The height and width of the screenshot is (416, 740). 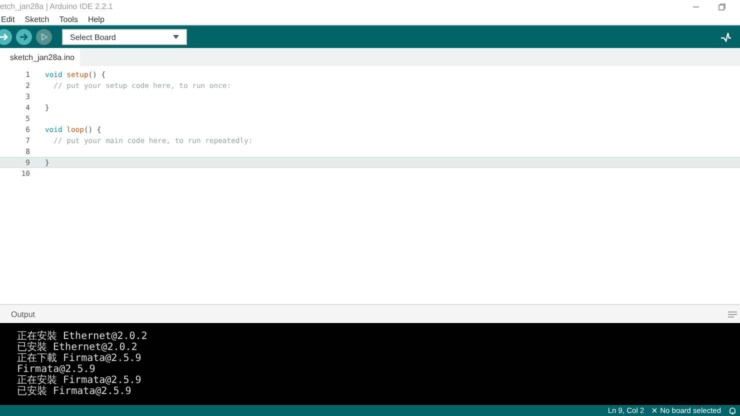 What do you see at coordinates (56, 6) in the screenshot?
I see `window-title: etch_jan28a | Arduino IDE 2.2.1` at bounding box center [56, 6].